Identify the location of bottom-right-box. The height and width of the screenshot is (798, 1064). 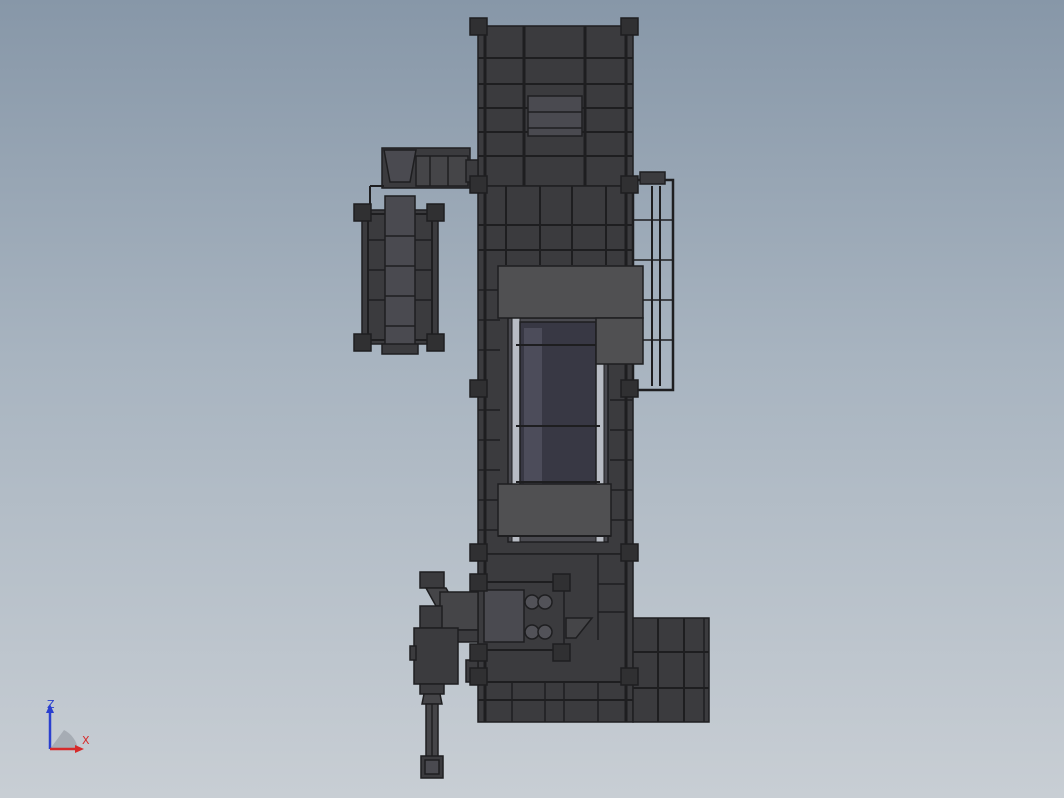
(671, 670).